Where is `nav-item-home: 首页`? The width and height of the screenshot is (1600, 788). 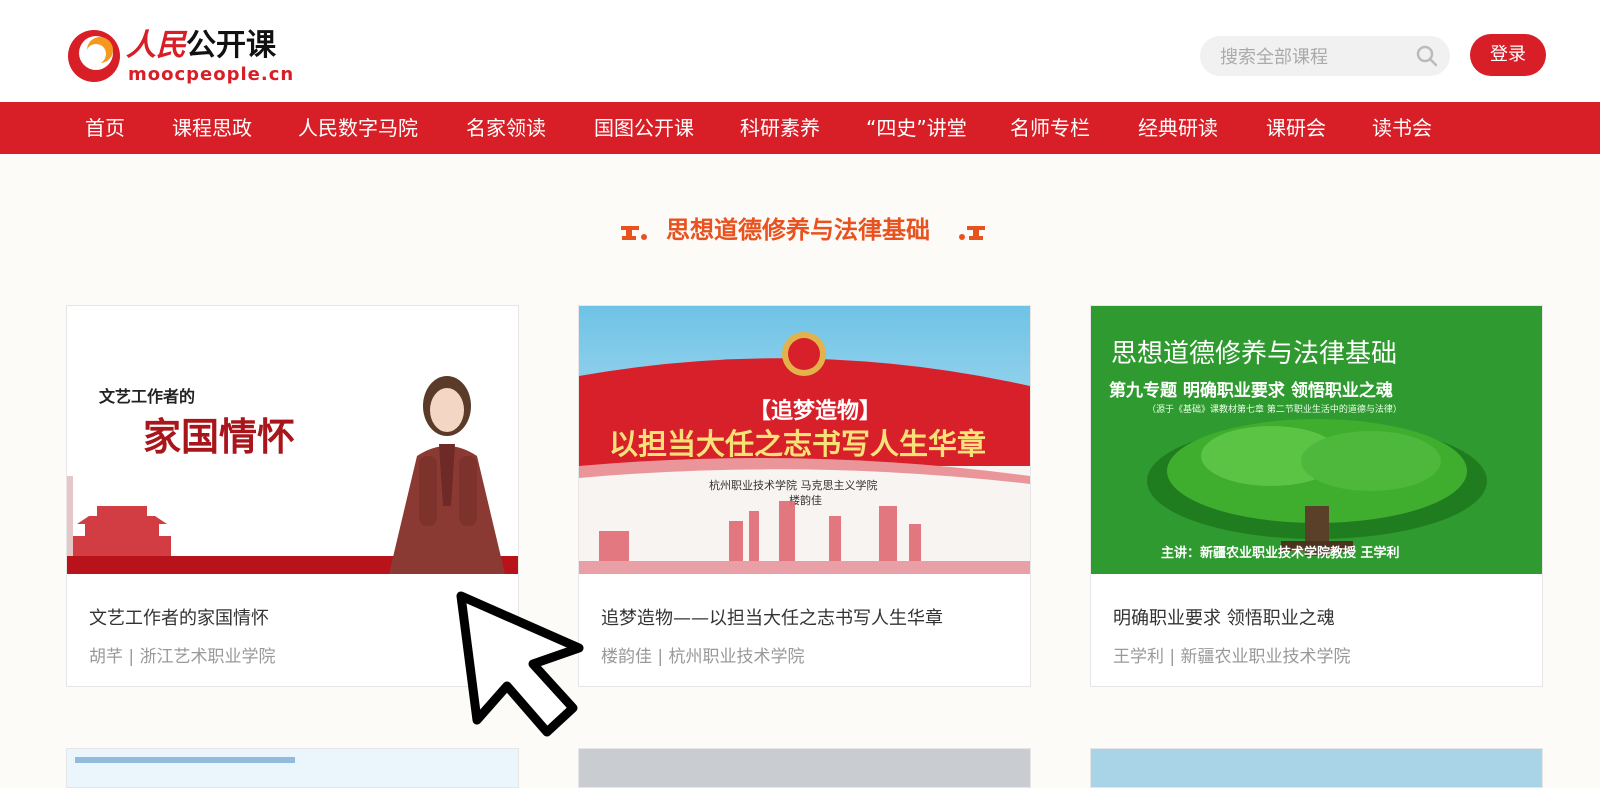
nav-item-home: 首页 is located at coordinates (105, 128).